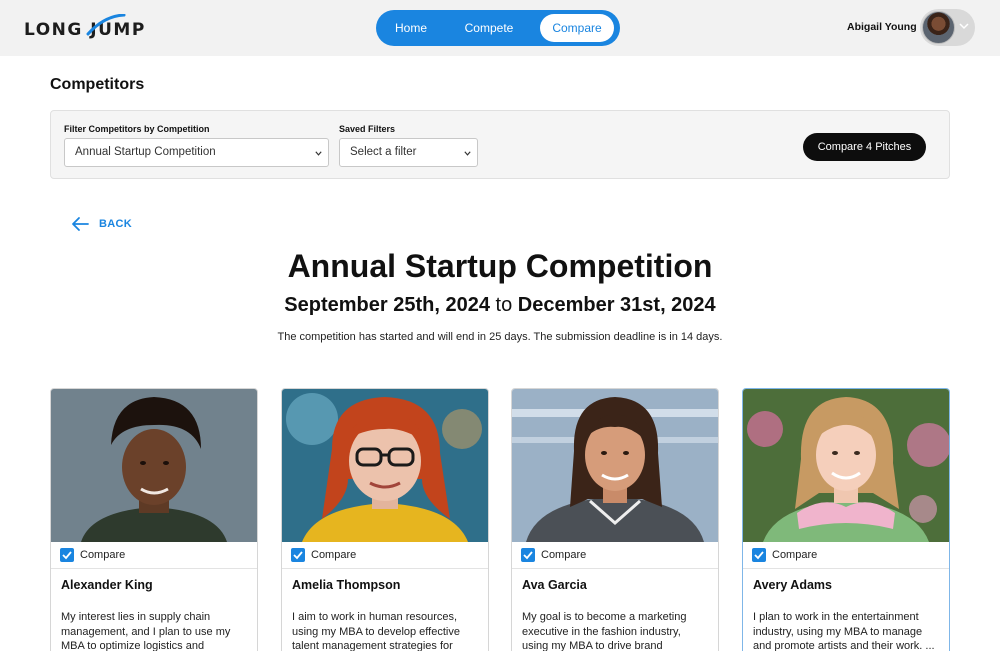  What do you see at coordinates (107, 585) in the screenshot?
I see `competitor-name: Alexander King` at bounding box center [107, 585].